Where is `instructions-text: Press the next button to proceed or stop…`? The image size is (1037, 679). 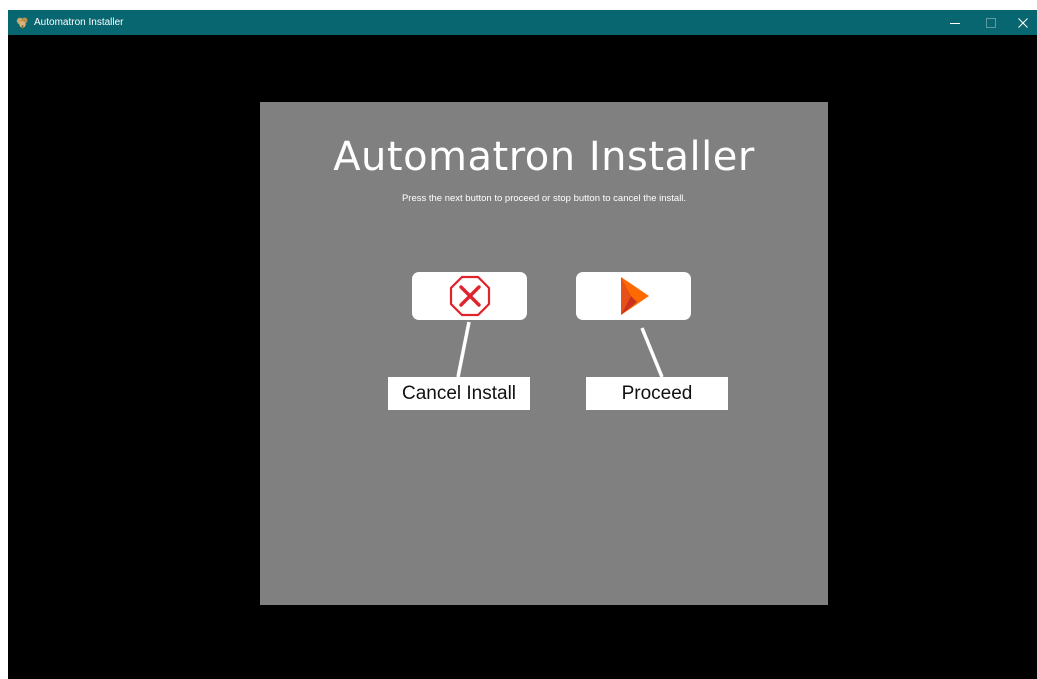 instructions-text: Press the next button to proceed or stop… is located at coordinates (544, 198).